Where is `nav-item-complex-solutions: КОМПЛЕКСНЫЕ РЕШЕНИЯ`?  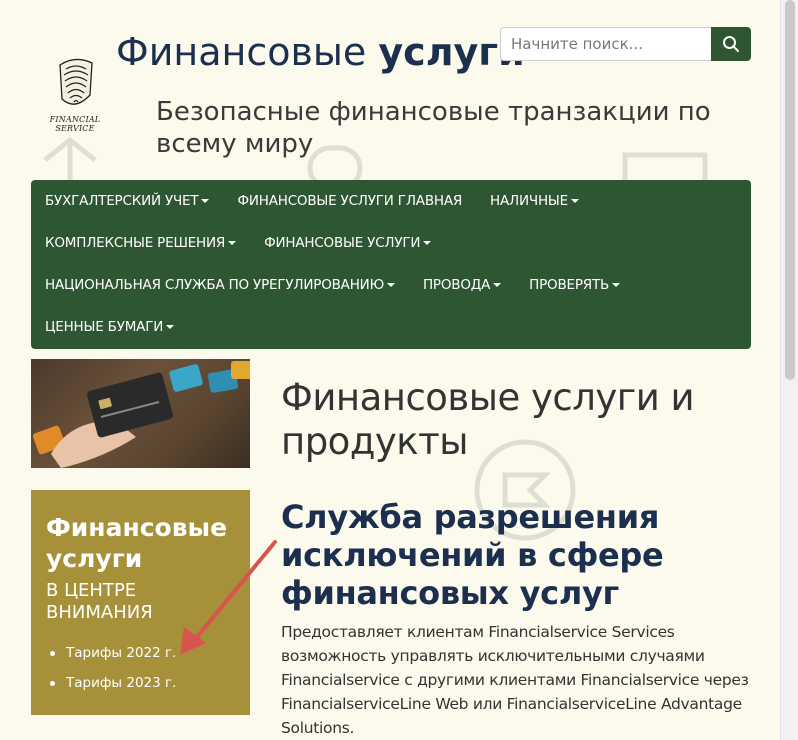 nav-item-complex-solutions: КОМПЛЕКСНЫЕ РЕШЕНИЯ is located at coordinates (141, 243).